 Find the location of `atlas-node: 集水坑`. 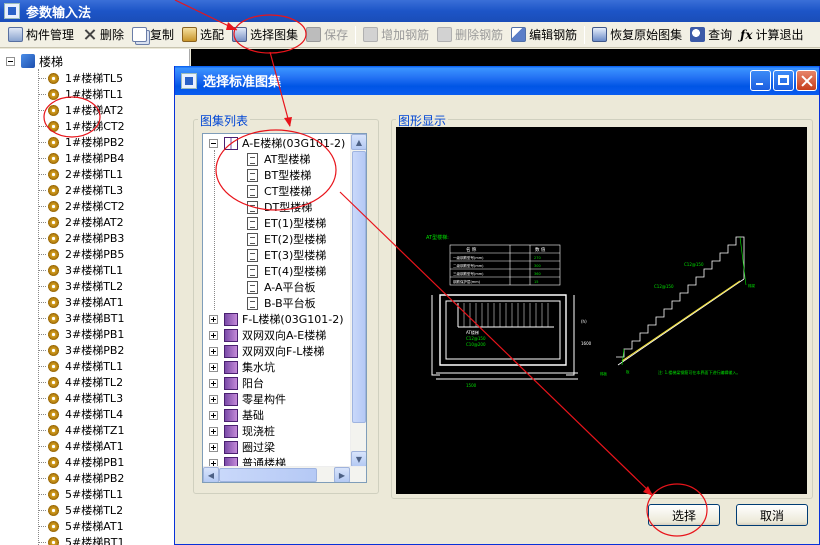

atlas-node: 集水坑 is located at coordinates (242, 367).